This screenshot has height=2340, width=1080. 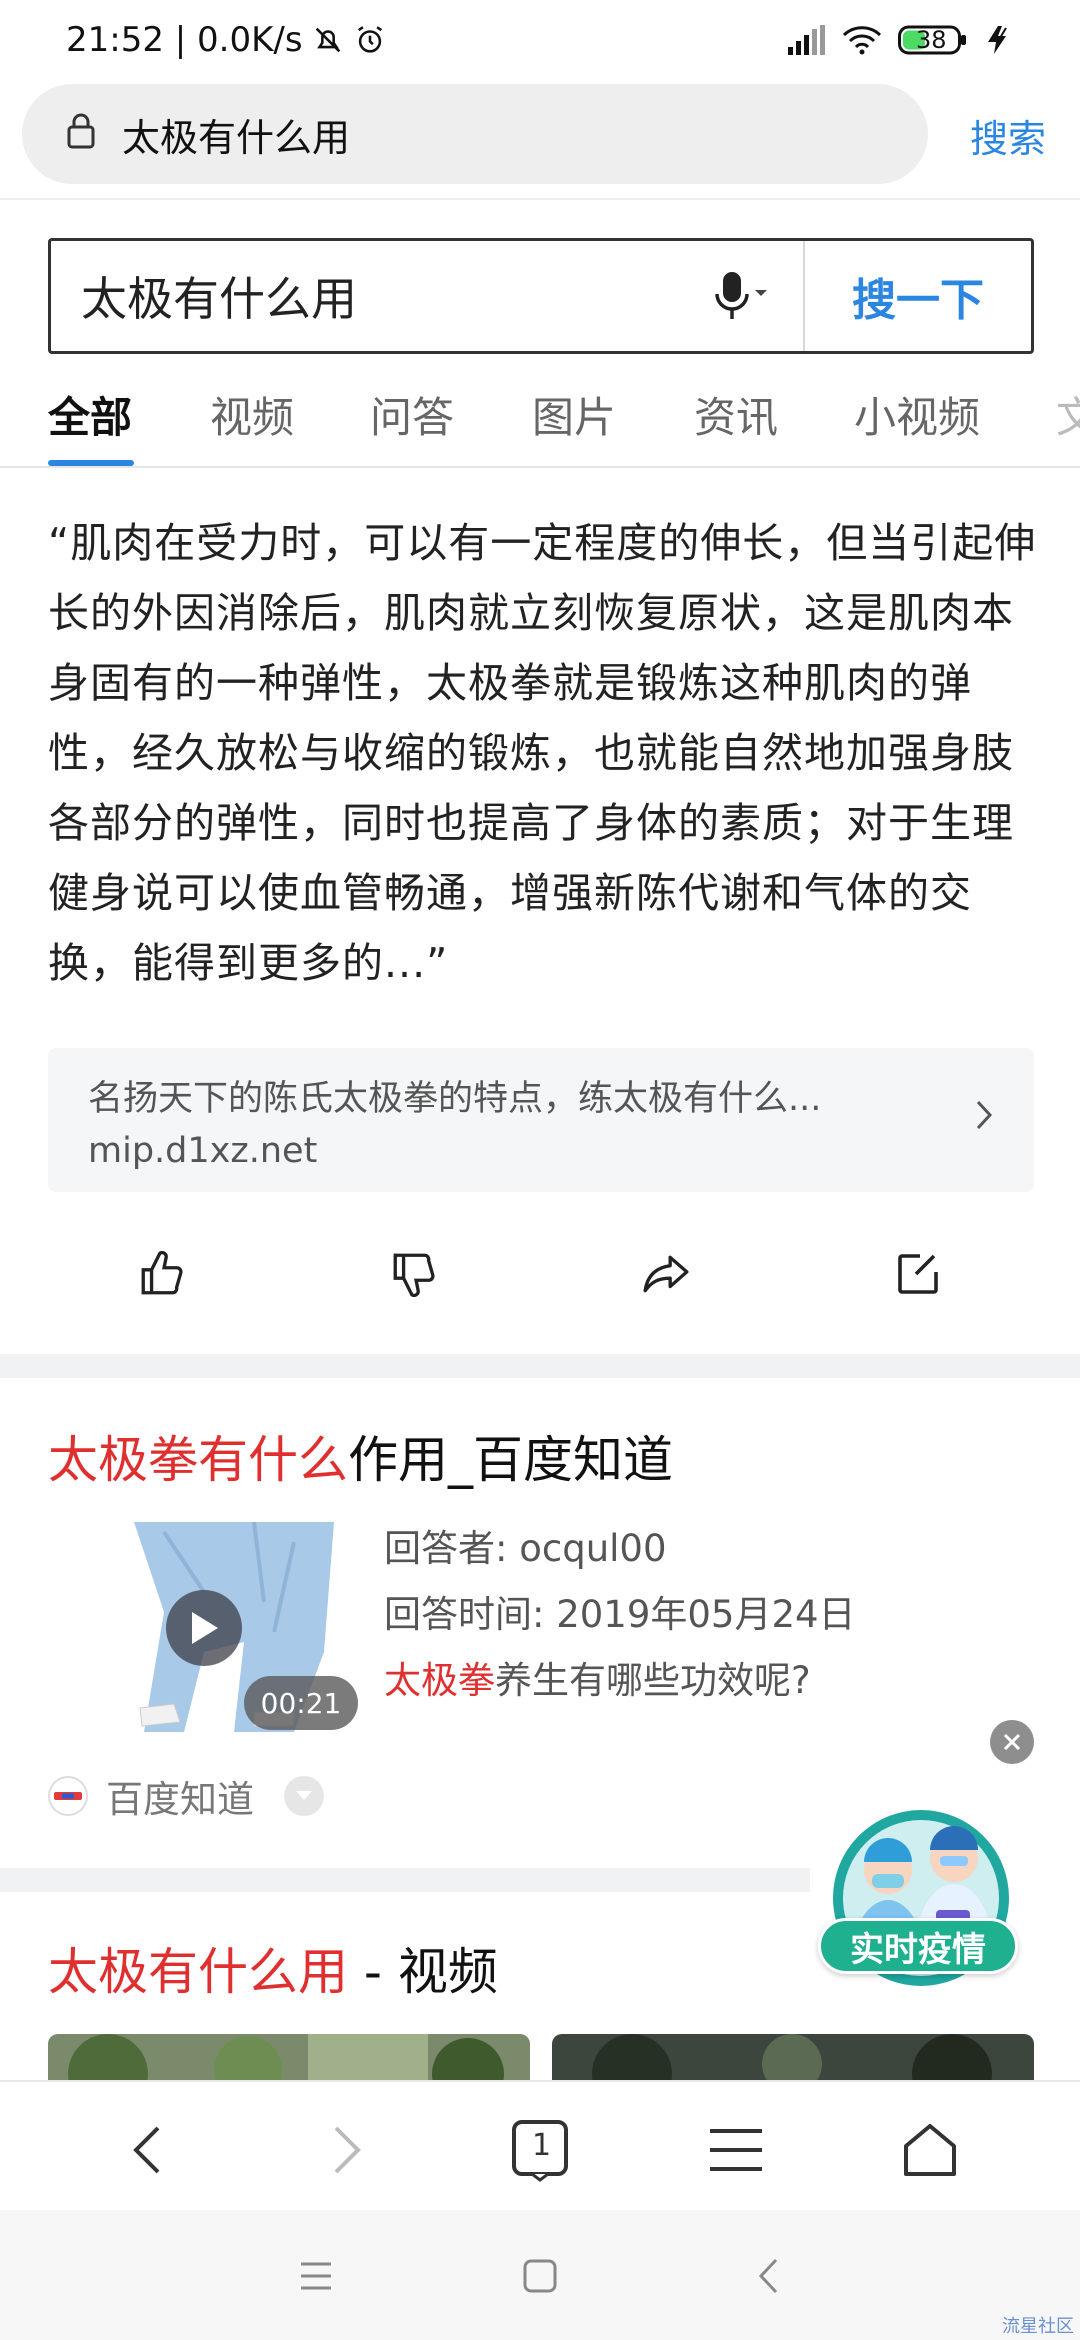 What do you see at coordinates (768, 2276) in the screenshot?
I see `system-back-icon` at bounding box center [768, 2276].